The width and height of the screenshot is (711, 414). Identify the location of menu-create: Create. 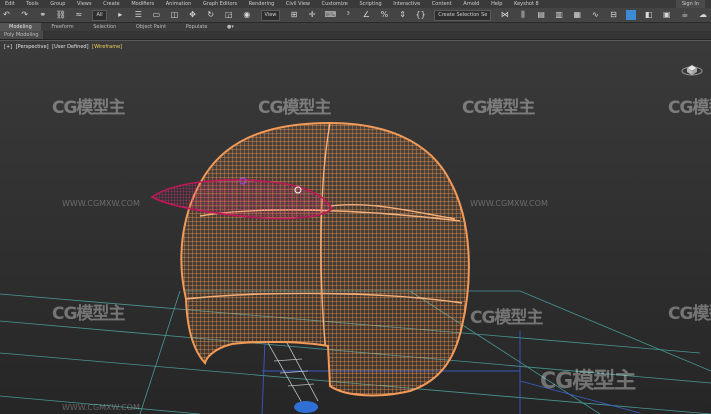
(111, 4).